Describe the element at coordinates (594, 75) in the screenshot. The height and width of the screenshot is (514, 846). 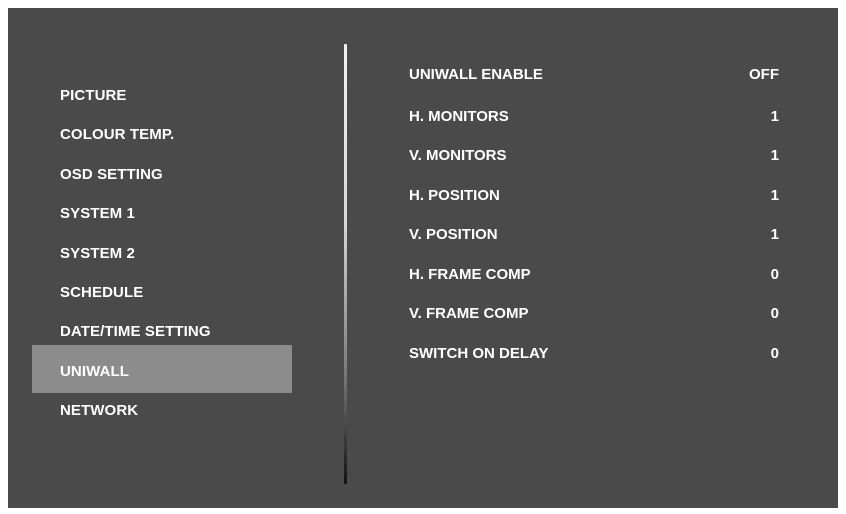
I see `setting-row-uniwall-enable: UNIWALL ENABLE OFF` at that location.